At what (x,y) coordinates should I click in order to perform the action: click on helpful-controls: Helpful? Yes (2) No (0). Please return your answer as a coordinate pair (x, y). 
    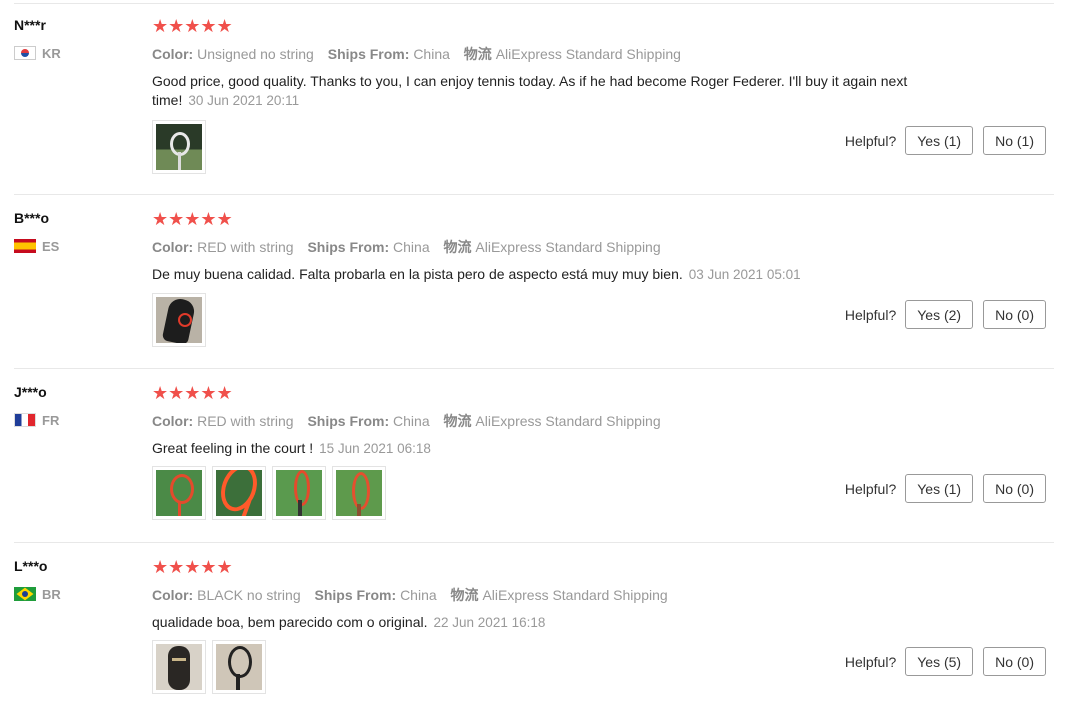
    Looking at the image, I should click on (945, 314).